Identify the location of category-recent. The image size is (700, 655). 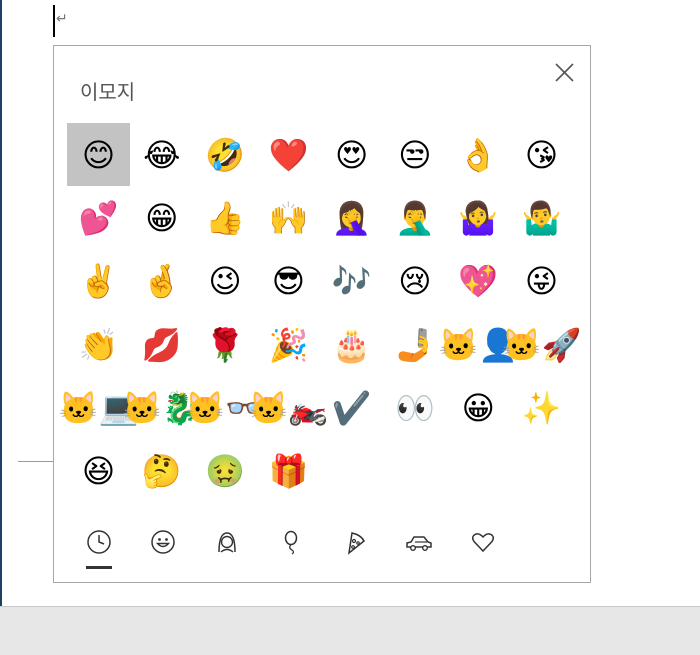
(99, 542).